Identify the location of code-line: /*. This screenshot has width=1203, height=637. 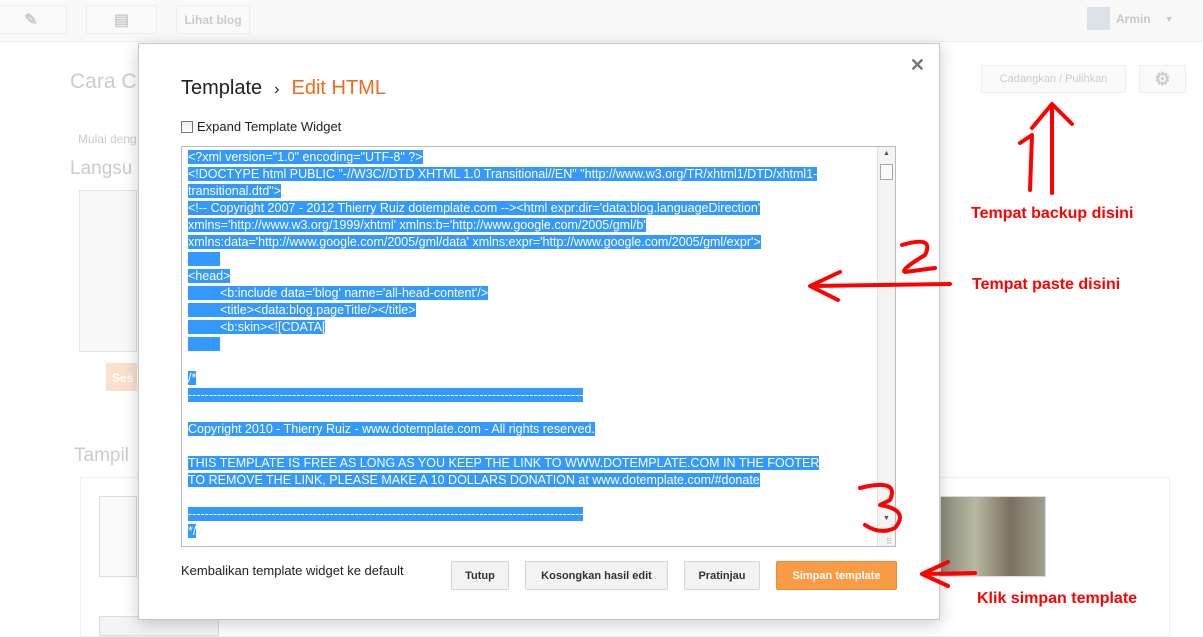
(530, 378).